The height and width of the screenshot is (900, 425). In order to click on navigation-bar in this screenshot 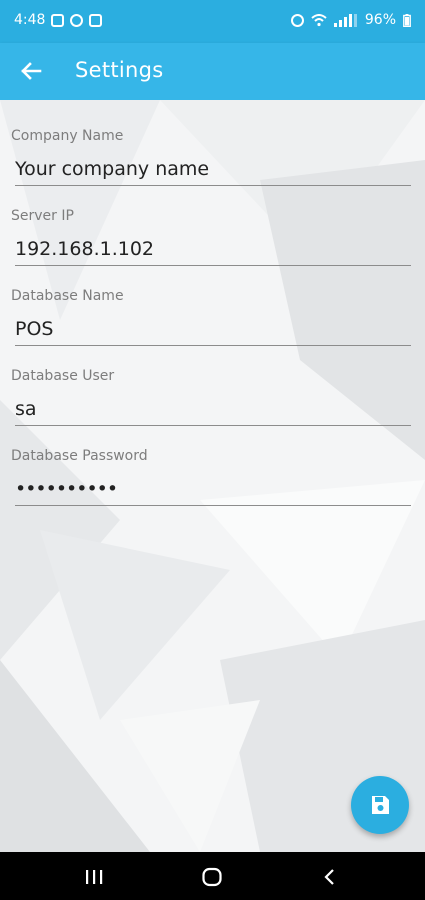, I will do `click(212, 876)`.